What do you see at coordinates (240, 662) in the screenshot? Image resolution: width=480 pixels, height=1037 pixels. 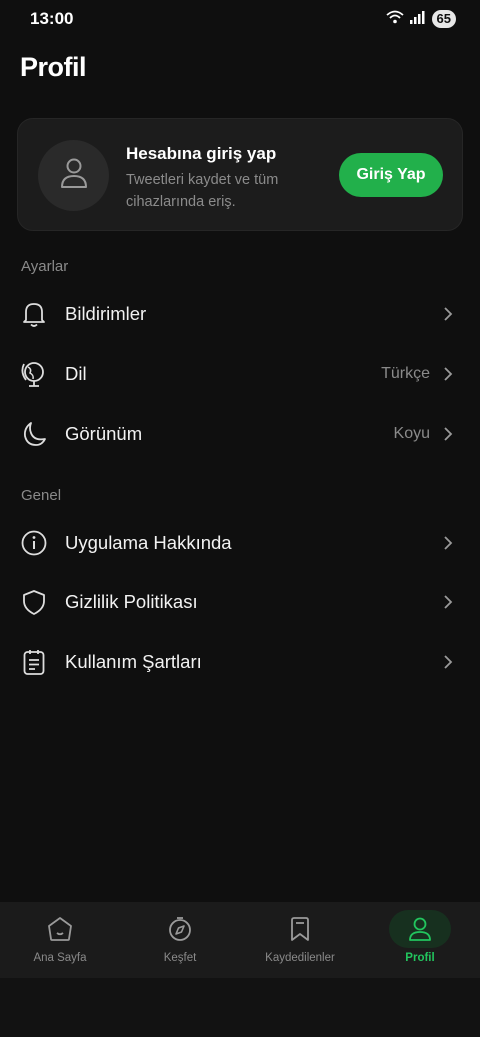 I see `general-item-terms: Kullanım Şartları` at bounding box center [240, 662].